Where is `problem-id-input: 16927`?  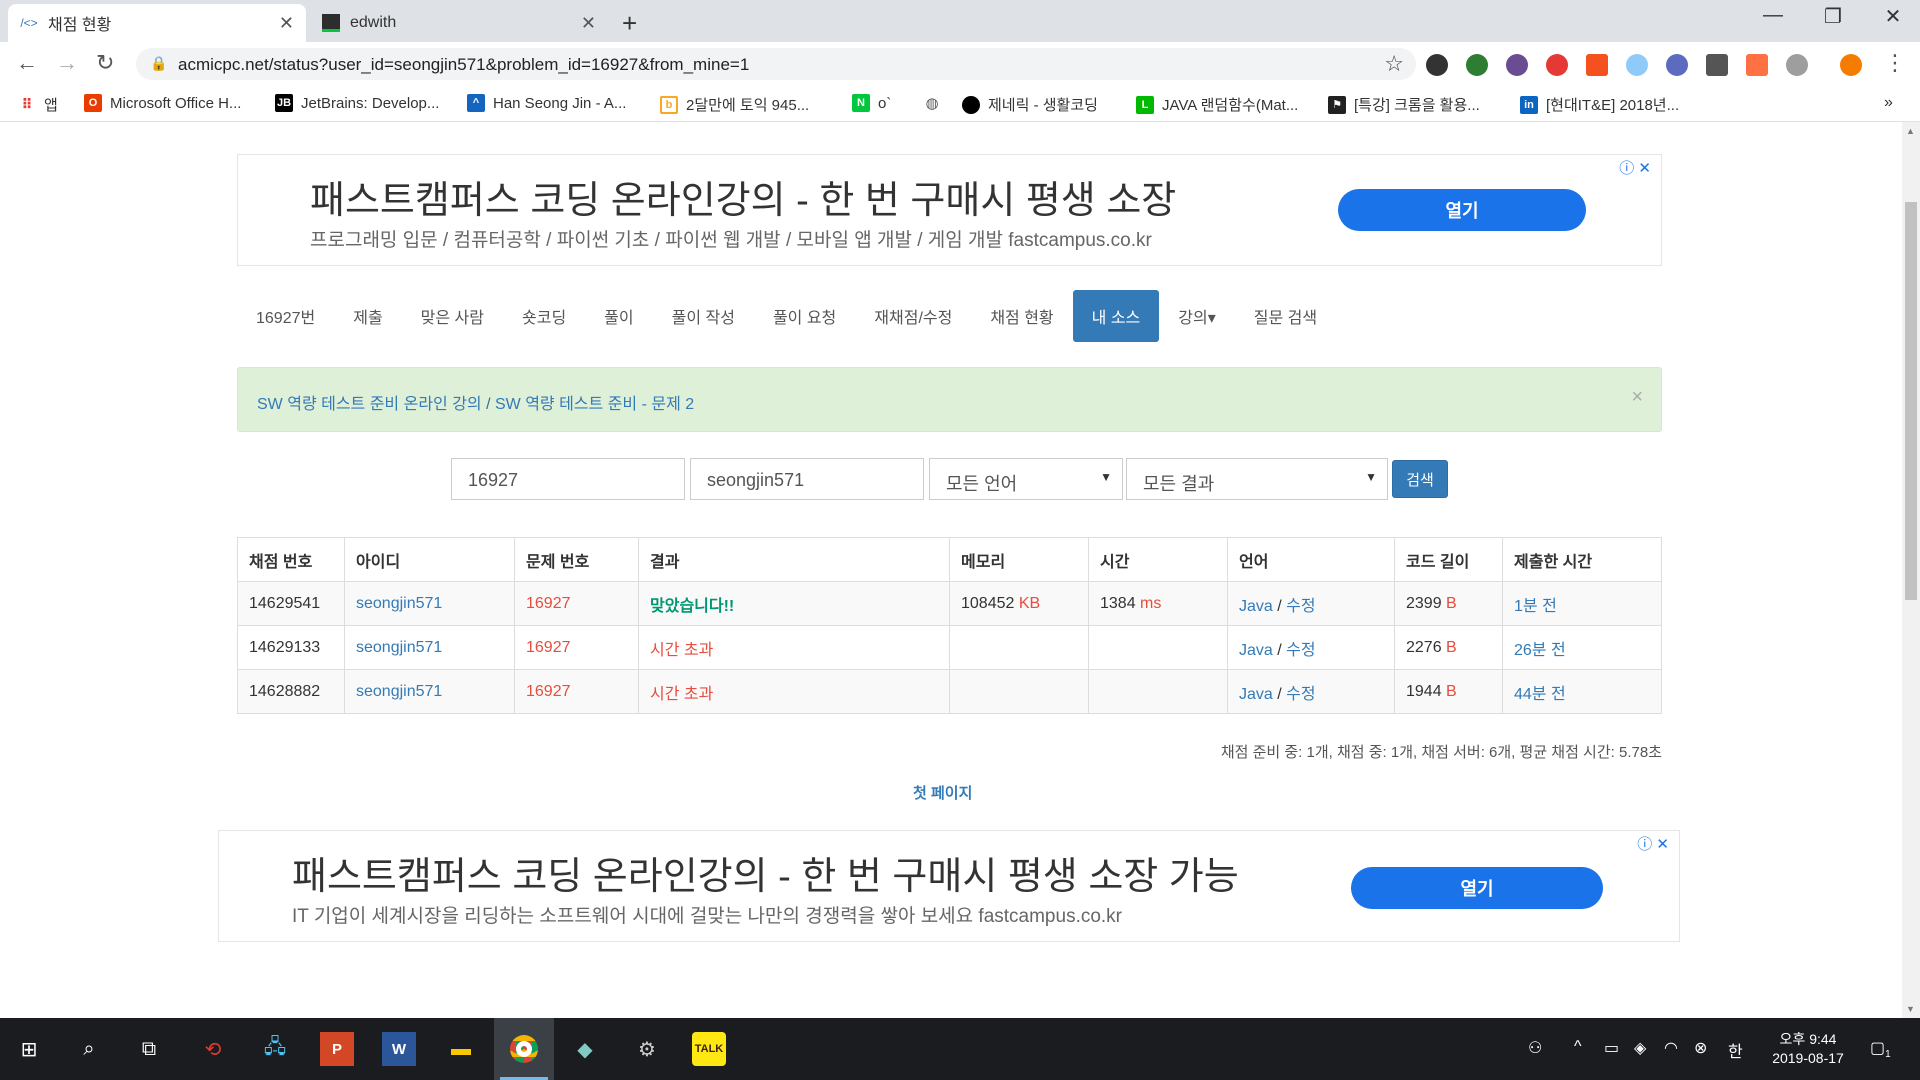 problem-id-input: 16927 is located at coordinates (568, 479).